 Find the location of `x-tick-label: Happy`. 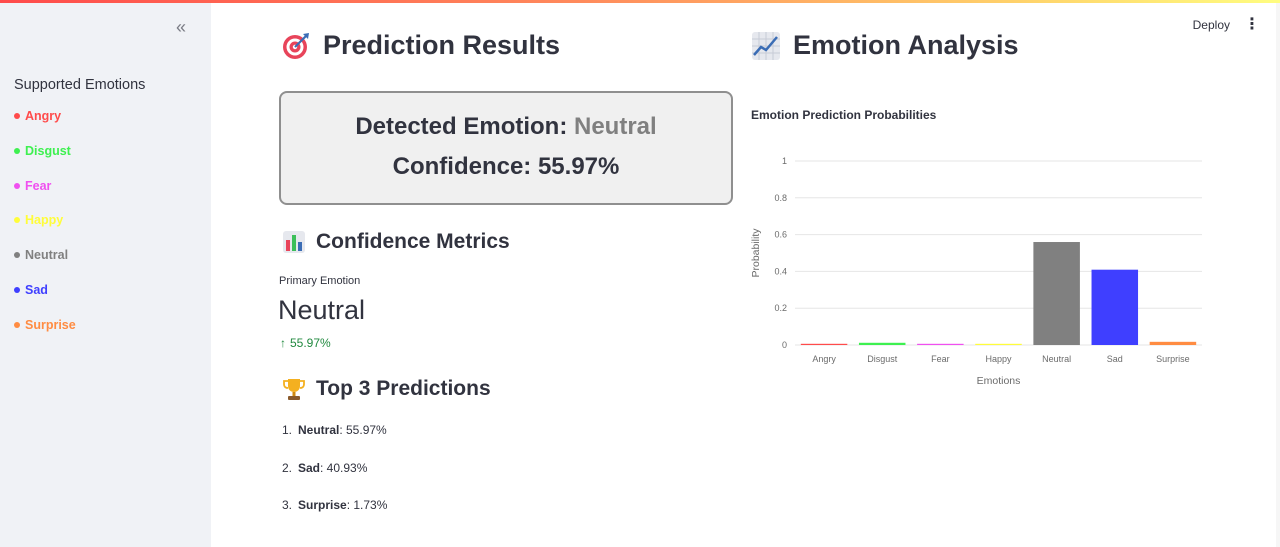

x-tick-label: Happy is located at coordinates (998, 359).